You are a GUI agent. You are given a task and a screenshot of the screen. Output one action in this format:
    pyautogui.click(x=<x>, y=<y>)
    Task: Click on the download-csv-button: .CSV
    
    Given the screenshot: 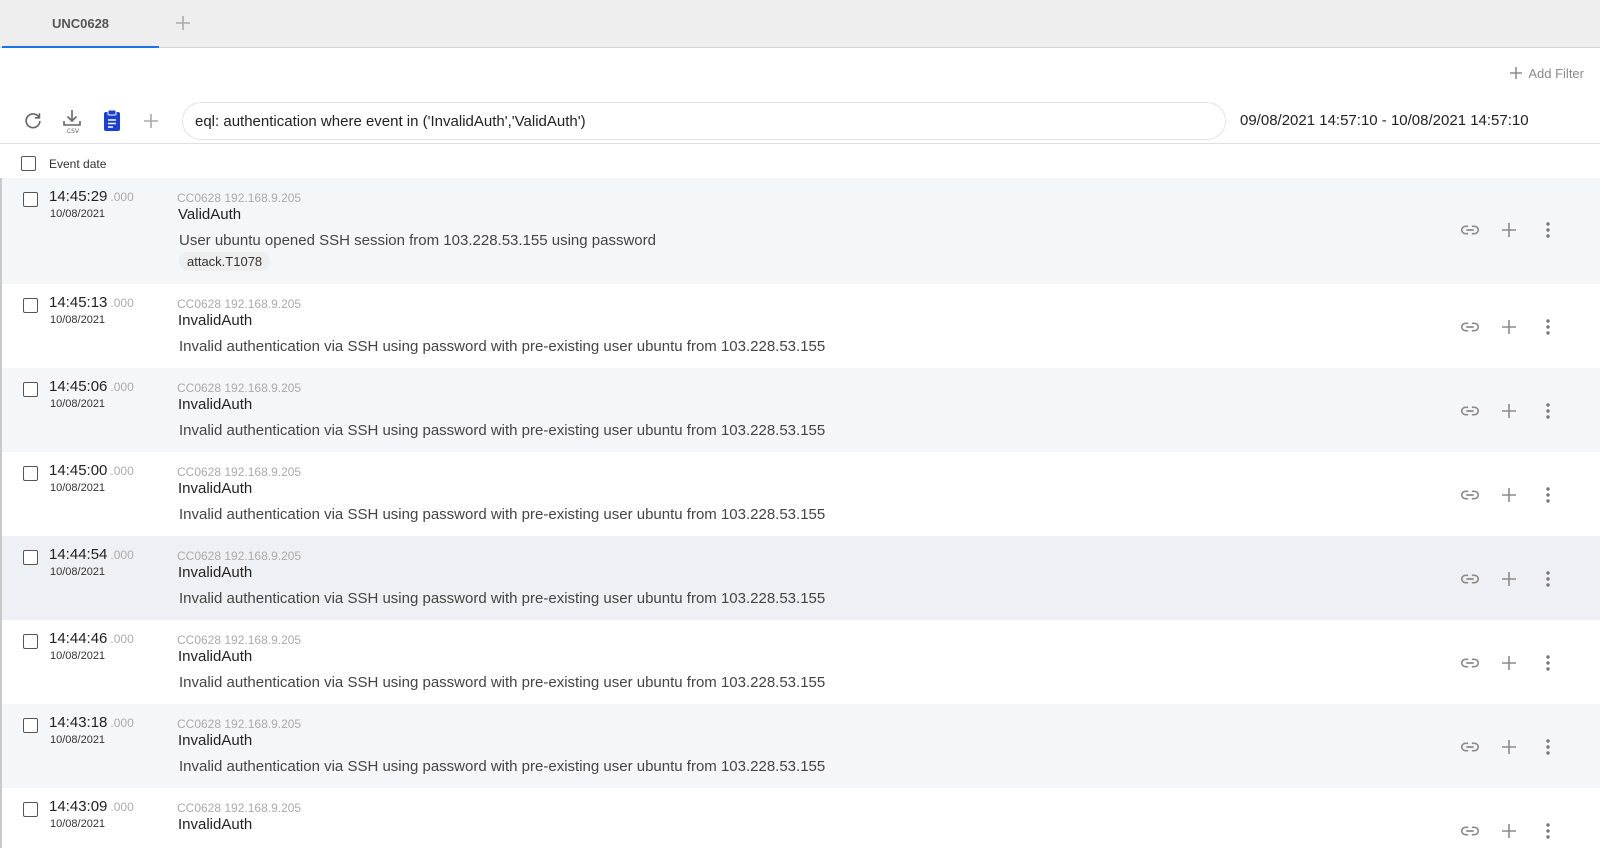 What is the action you would take?
    pyautogui.click(x=72, y=121)
    